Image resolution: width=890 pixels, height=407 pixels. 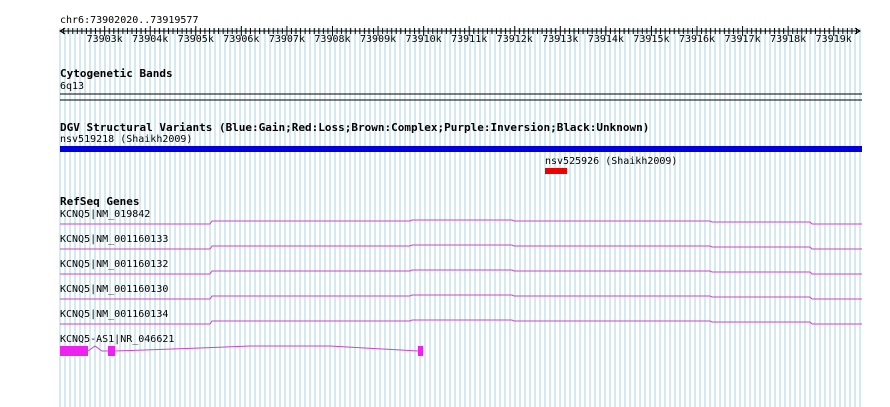 I want to click on ruler-tick-label: 73914k, so click(x=605, y=39).